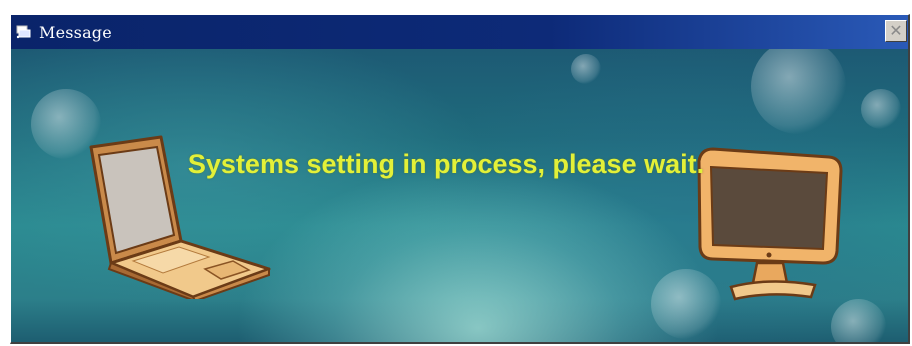 The height and width of the screenshot is (346, 912). I want to click on close-icon: ✕, so click(896, 30).